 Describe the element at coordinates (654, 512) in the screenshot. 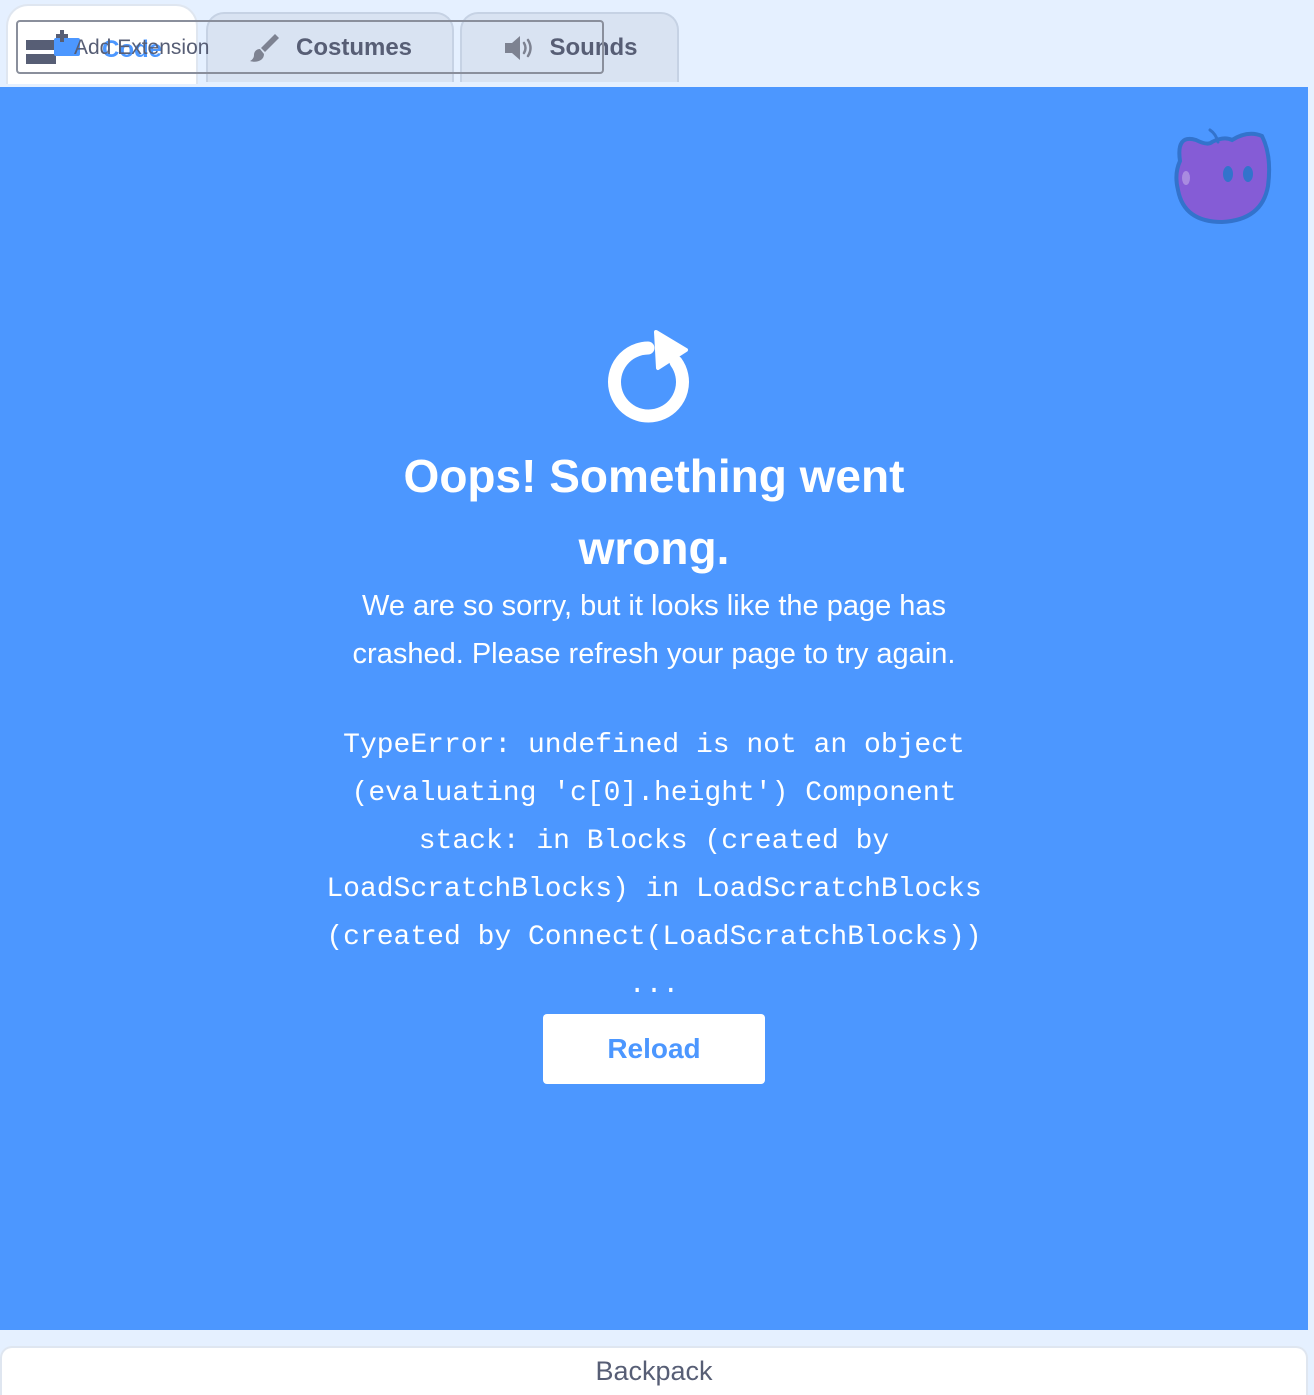

I see `crash-title: Oops! Something went wrong.` at that location.